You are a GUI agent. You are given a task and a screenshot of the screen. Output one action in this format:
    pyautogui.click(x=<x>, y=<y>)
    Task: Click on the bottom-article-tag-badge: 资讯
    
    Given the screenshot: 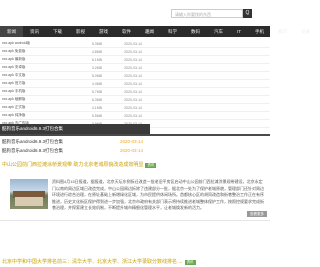 What is the action you would take?
    pyautogui.click(x=190, y=262)
    